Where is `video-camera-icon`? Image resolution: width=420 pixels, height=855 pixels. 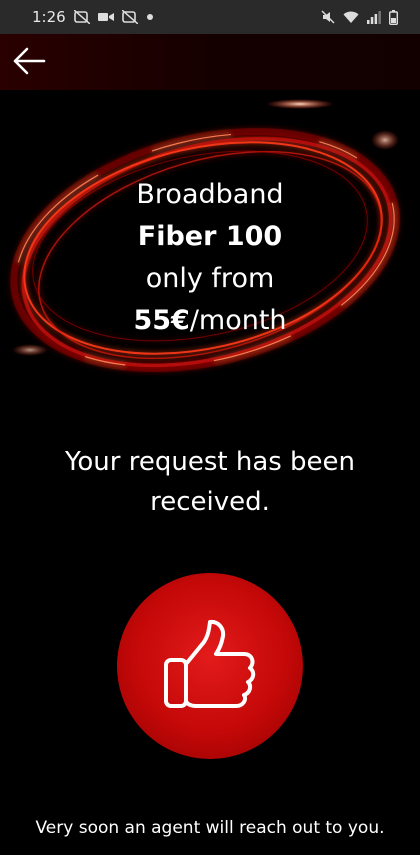
video-camera-icon is located at coordinates (105, 17).